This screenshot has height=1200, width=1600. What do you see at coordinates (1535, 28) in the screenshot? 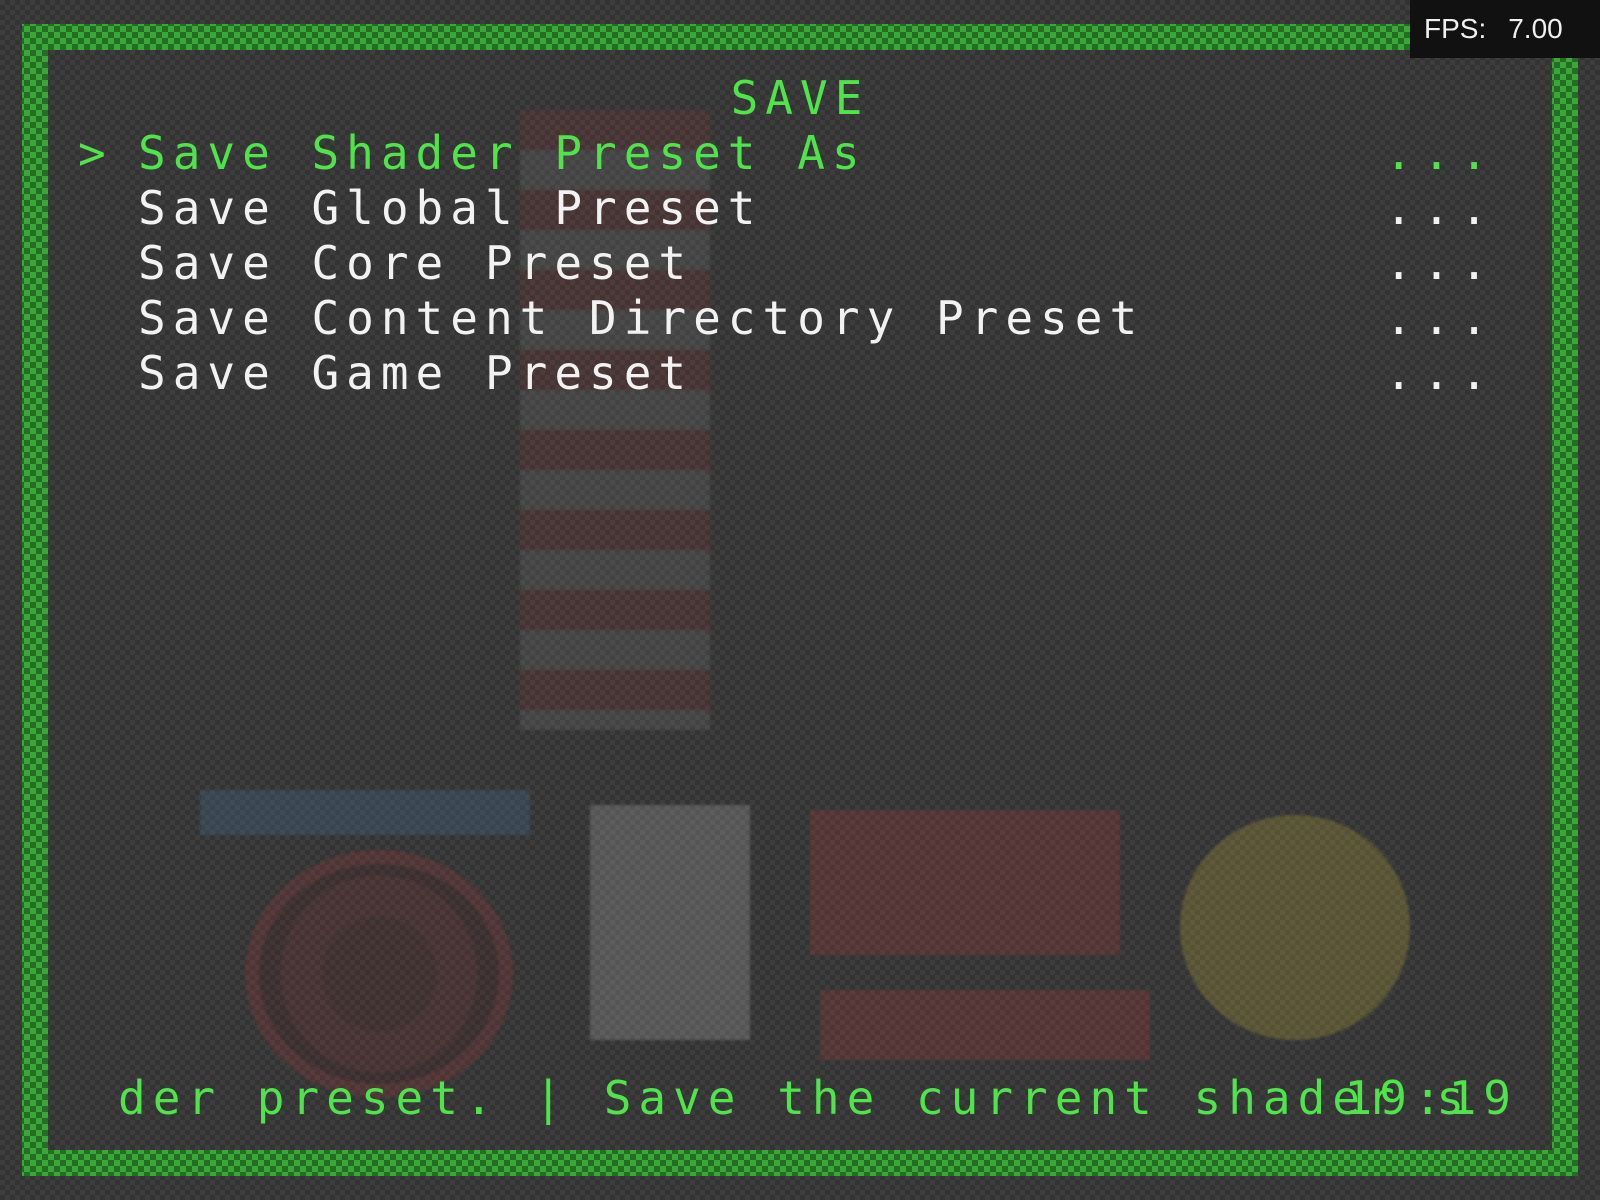
I see `fps-value: 7.00` at bounding box center [1535, 28].